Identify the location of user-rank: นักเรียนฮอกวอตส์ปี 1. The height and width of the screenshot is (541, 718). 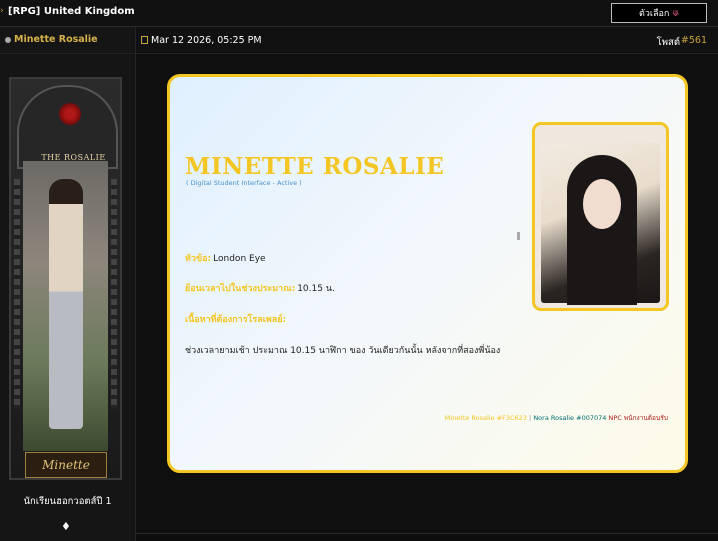
(67, 501).